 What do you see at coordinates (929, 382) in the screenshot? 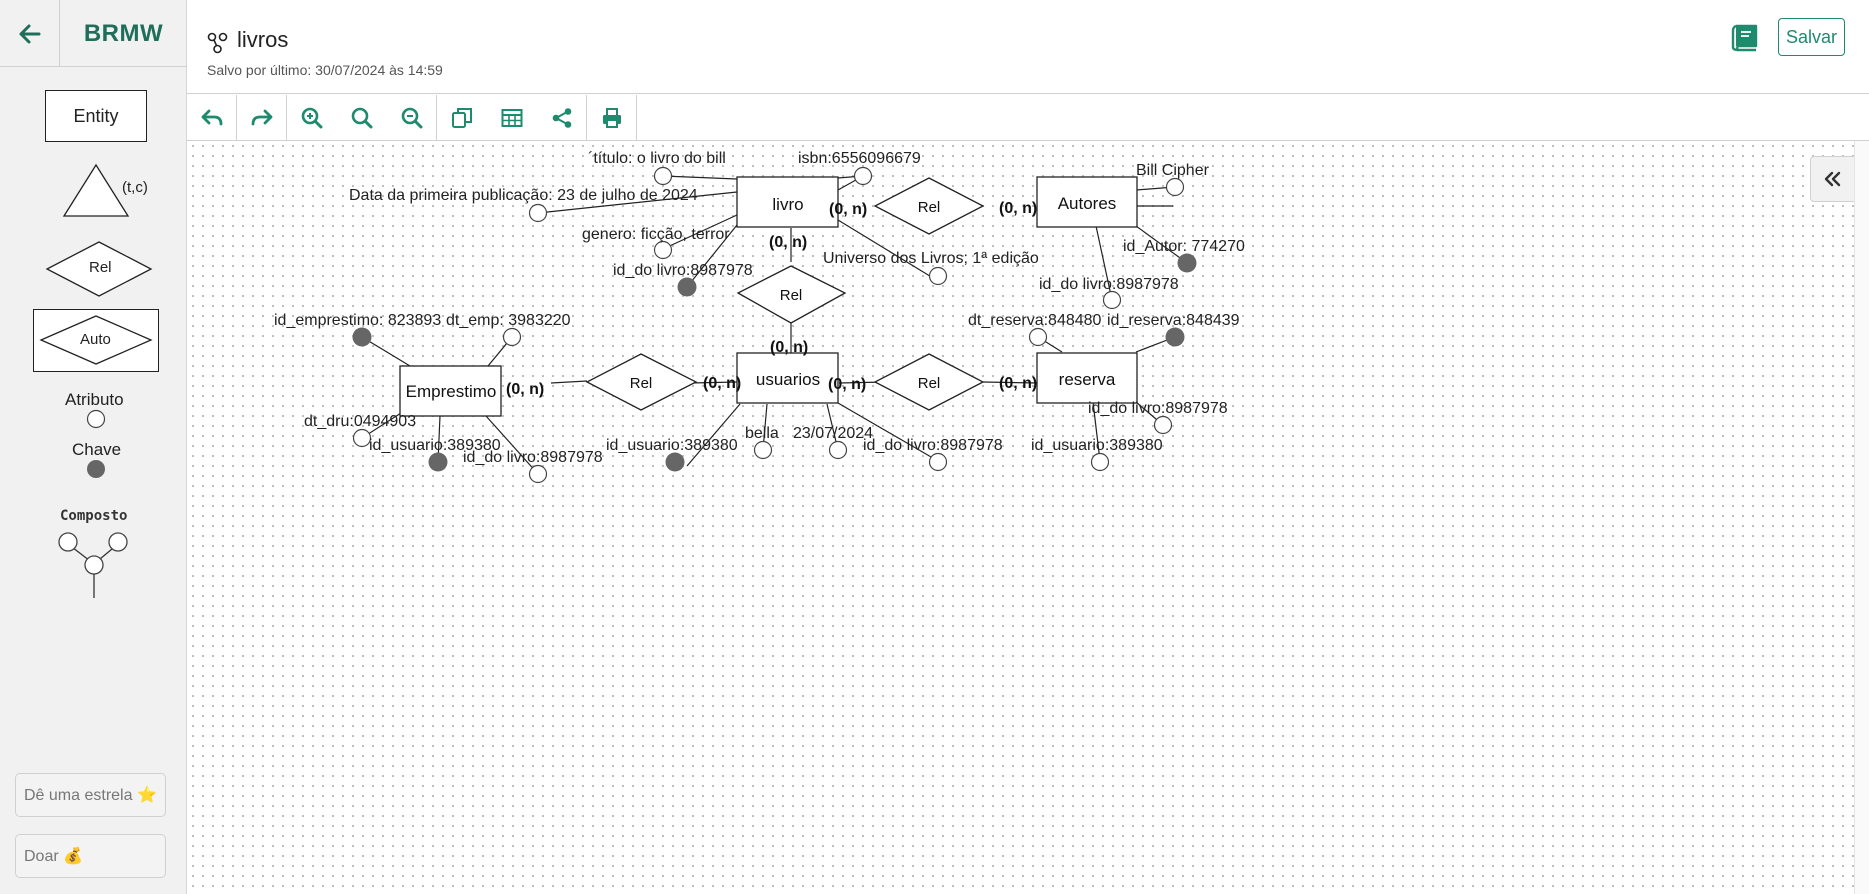
I see `relationship-usuarios-reserva: Rel` at bounding box center [929, 382].